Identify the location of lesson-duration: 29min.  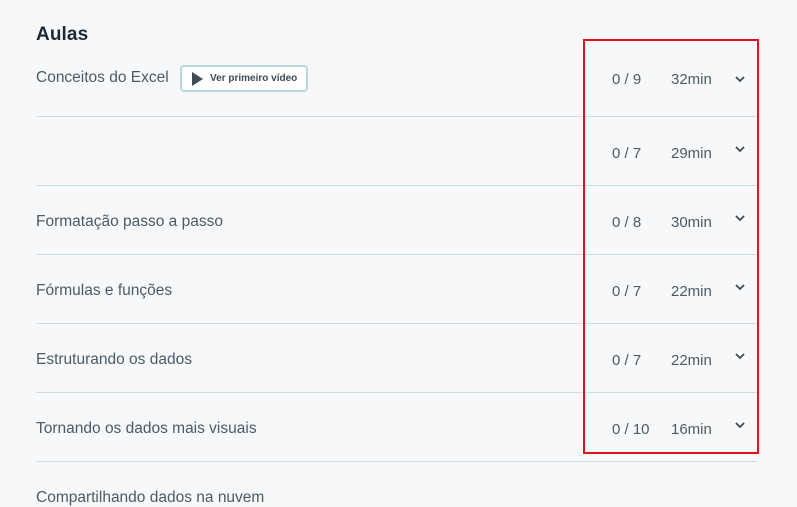
(691, 153).